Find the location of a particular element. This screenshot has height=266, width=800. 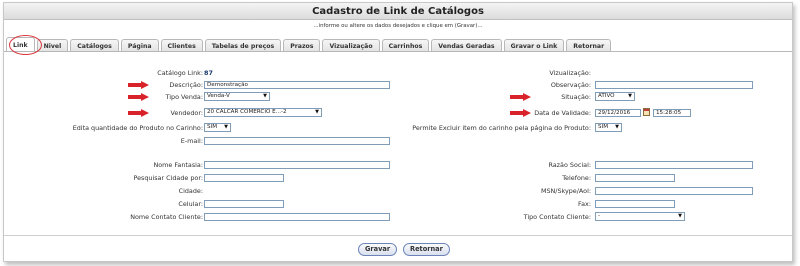

email-label: E-mail: is located at coordinates (191, 141).